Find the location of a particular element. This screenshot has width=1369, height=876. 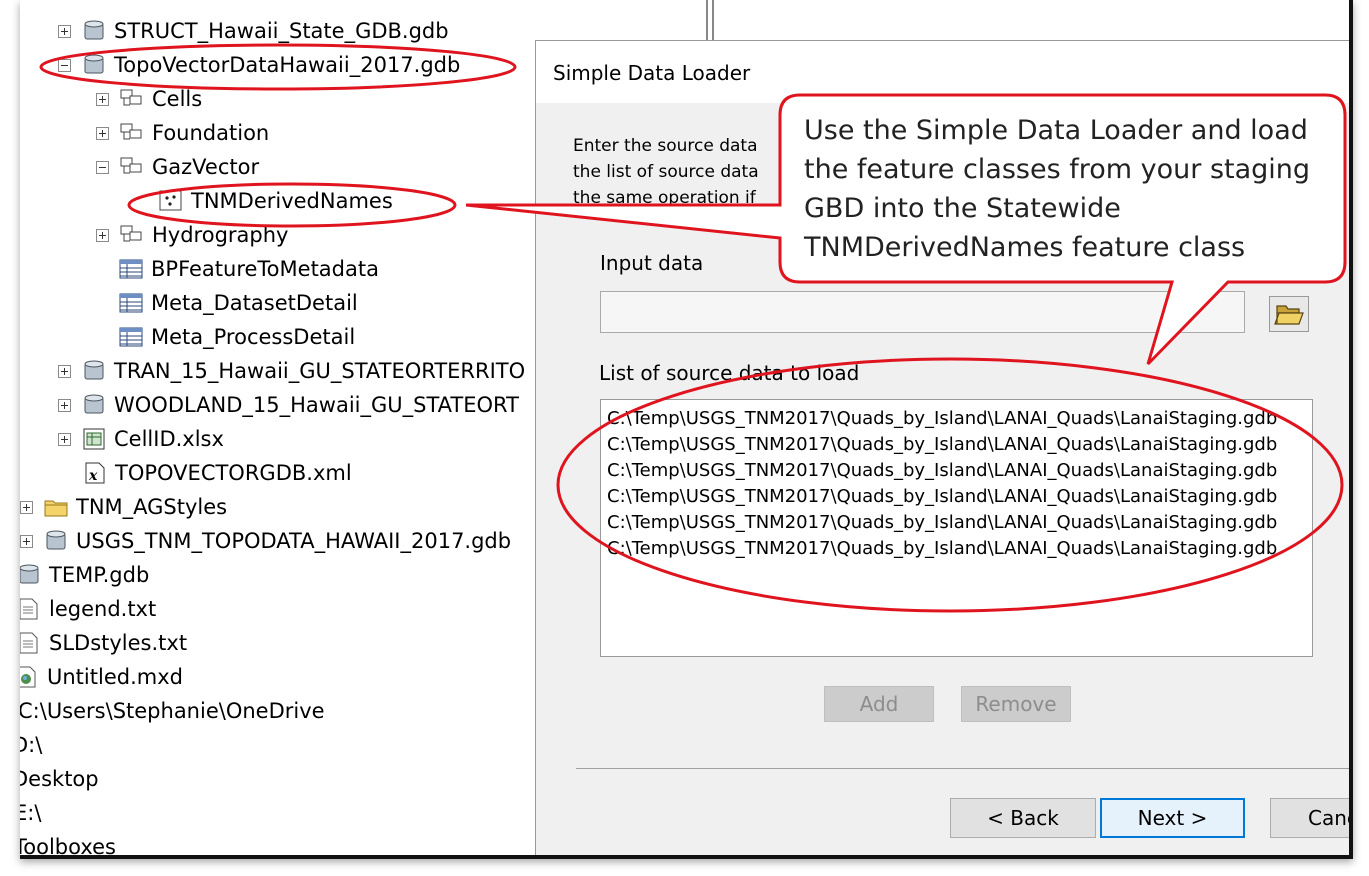

tree-item-label: TNMDerivedNames is located at coordinates (292, 201).